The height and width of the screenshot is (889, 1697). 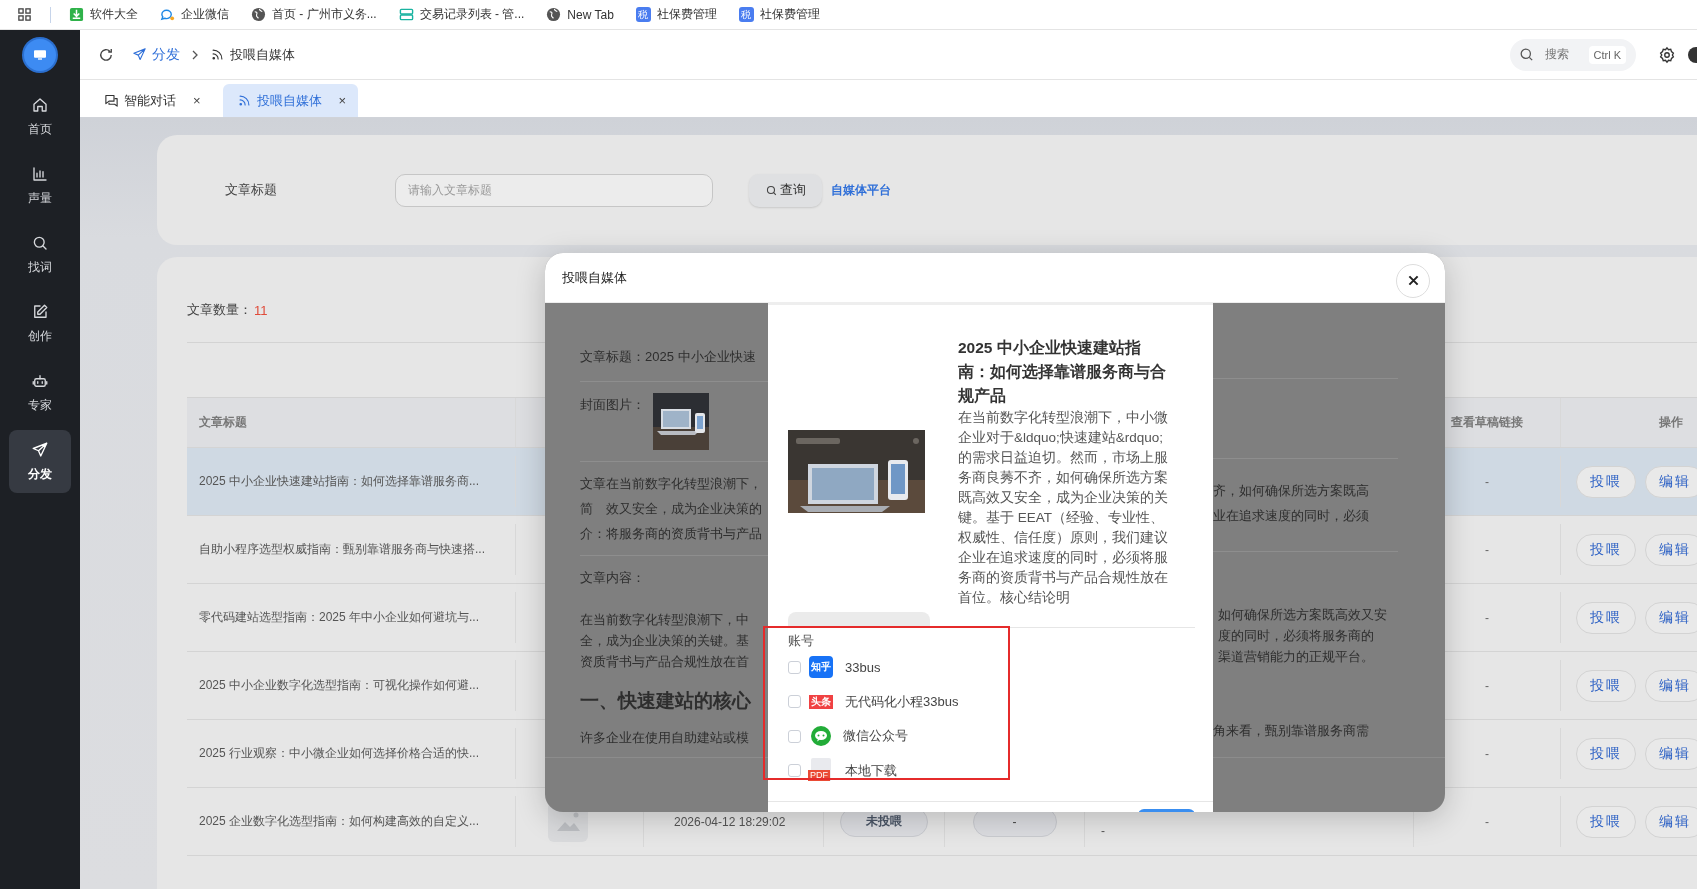 What do you see at coordinates (586, 509) in the screenshot?
I see `detail-label: 简` at bounding box center [586, 509].